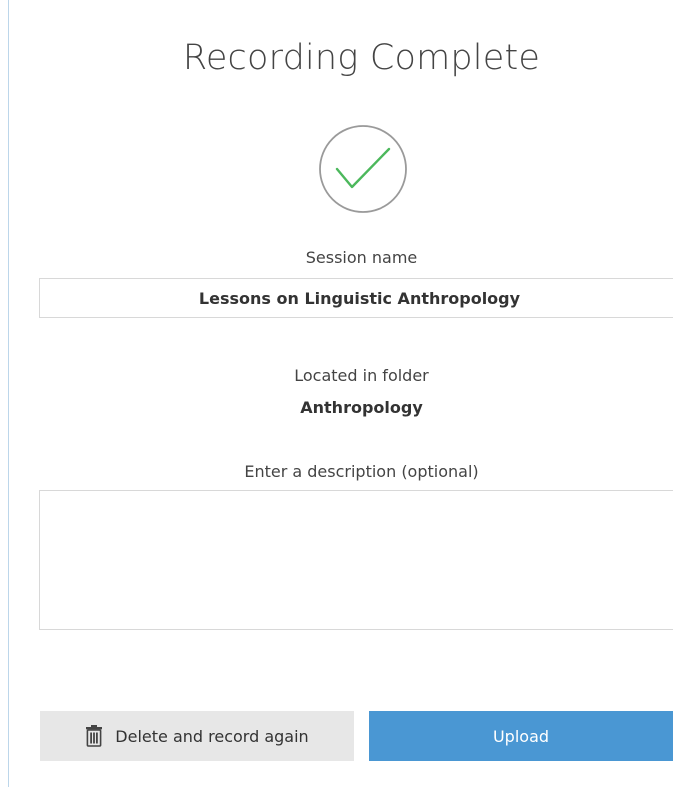  I want to click on delete-and-record-again-button: Delete and record again, so click(197, 736).